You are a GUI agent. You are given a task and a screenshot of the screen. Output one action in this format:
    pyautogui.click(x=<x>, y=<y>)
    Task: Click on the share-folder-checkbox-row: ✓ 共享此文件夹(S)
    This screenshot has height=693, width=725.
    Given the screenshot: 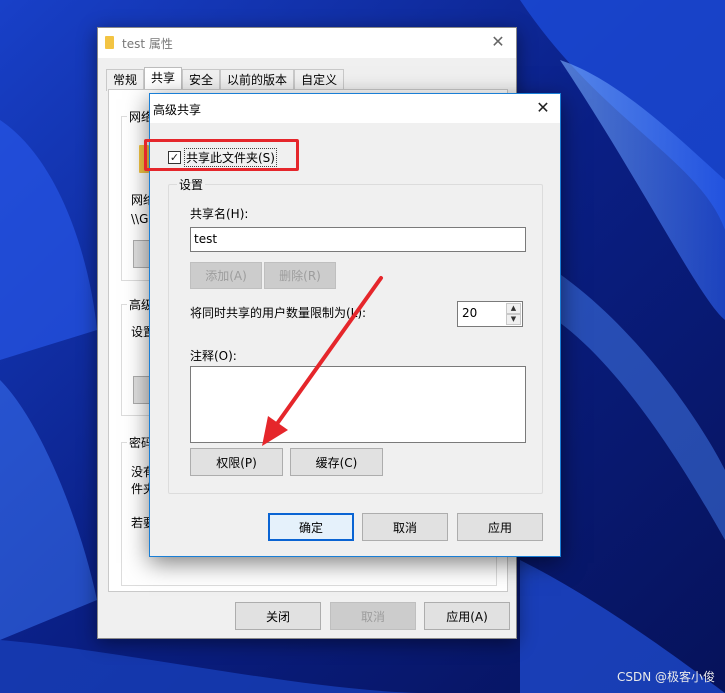 What is the action you would take?
    pyautogui.click(x=222, y=157)
    